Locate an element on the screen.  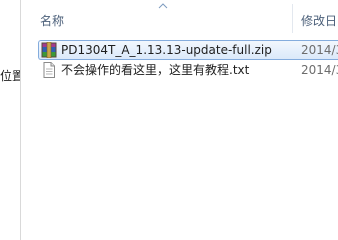
winrar-archive-icon is located at coordinates (49, 50).